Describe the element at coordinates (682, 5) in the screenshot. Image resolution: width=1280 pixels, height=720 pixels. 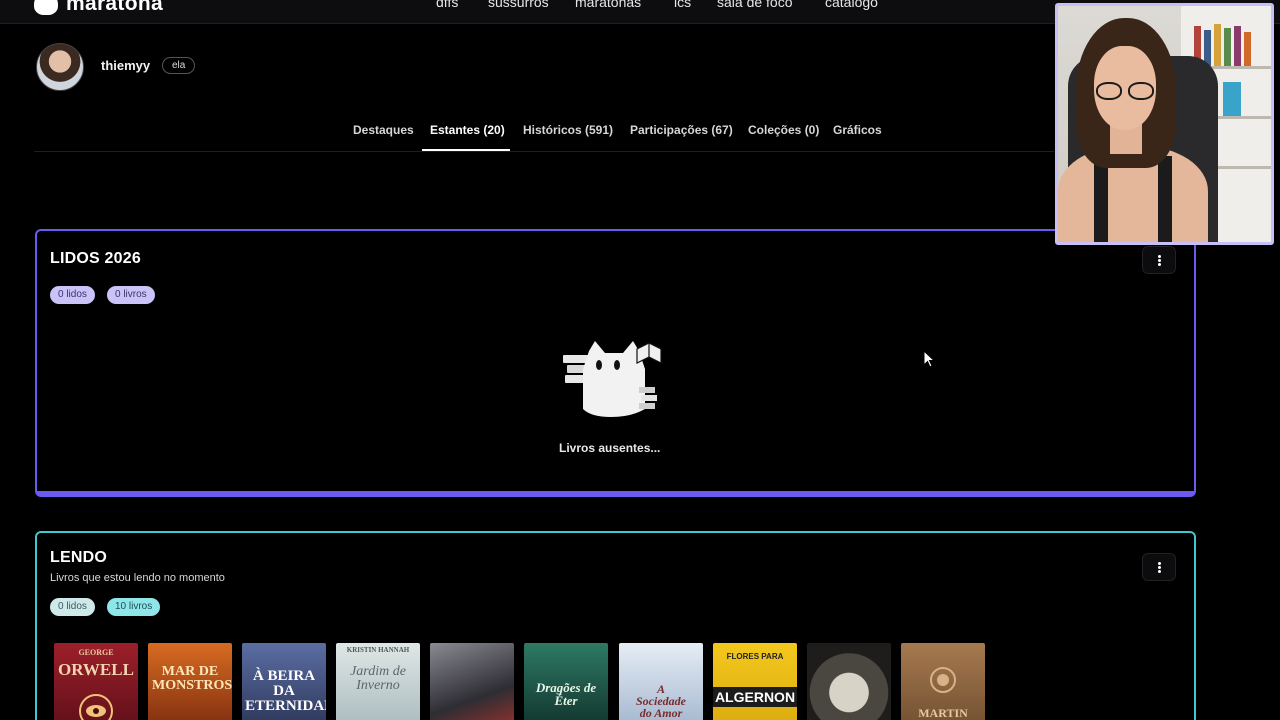
I see `nav-item-ics: ics` at that location.